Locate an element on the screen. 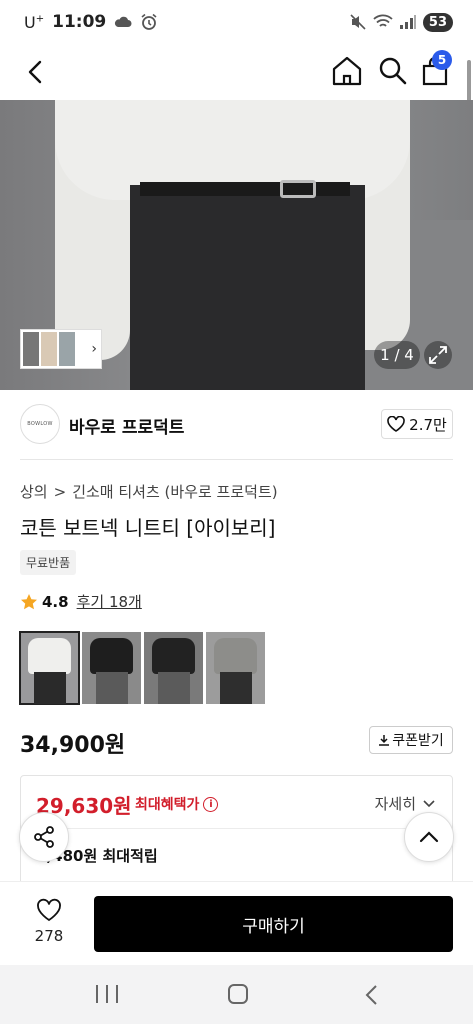 The width and height of the screenshot is (473, 1024). breadcrumb-category: 상의 is located at coordinates (34, 491).